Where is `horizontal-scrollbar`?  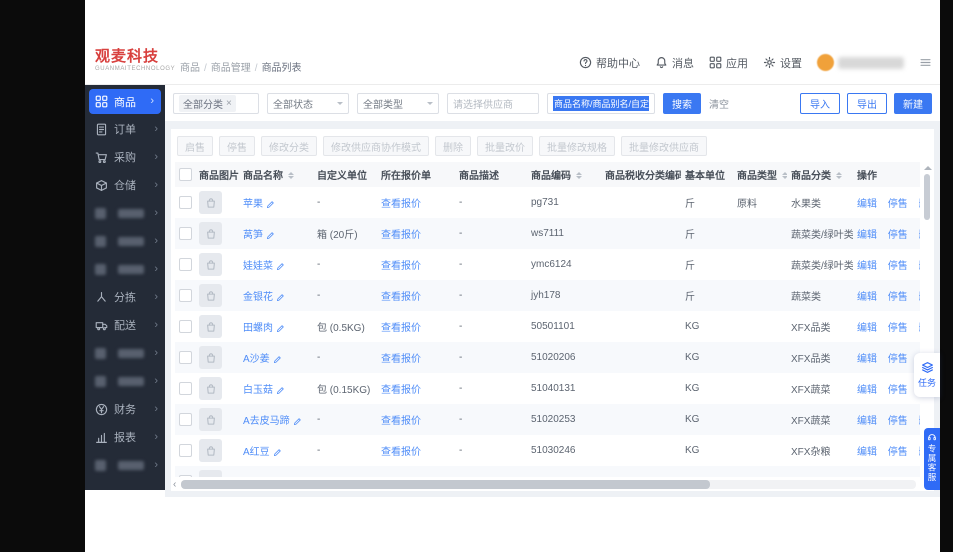
horizontal-scrollbar is located at coordinates (548, 484).